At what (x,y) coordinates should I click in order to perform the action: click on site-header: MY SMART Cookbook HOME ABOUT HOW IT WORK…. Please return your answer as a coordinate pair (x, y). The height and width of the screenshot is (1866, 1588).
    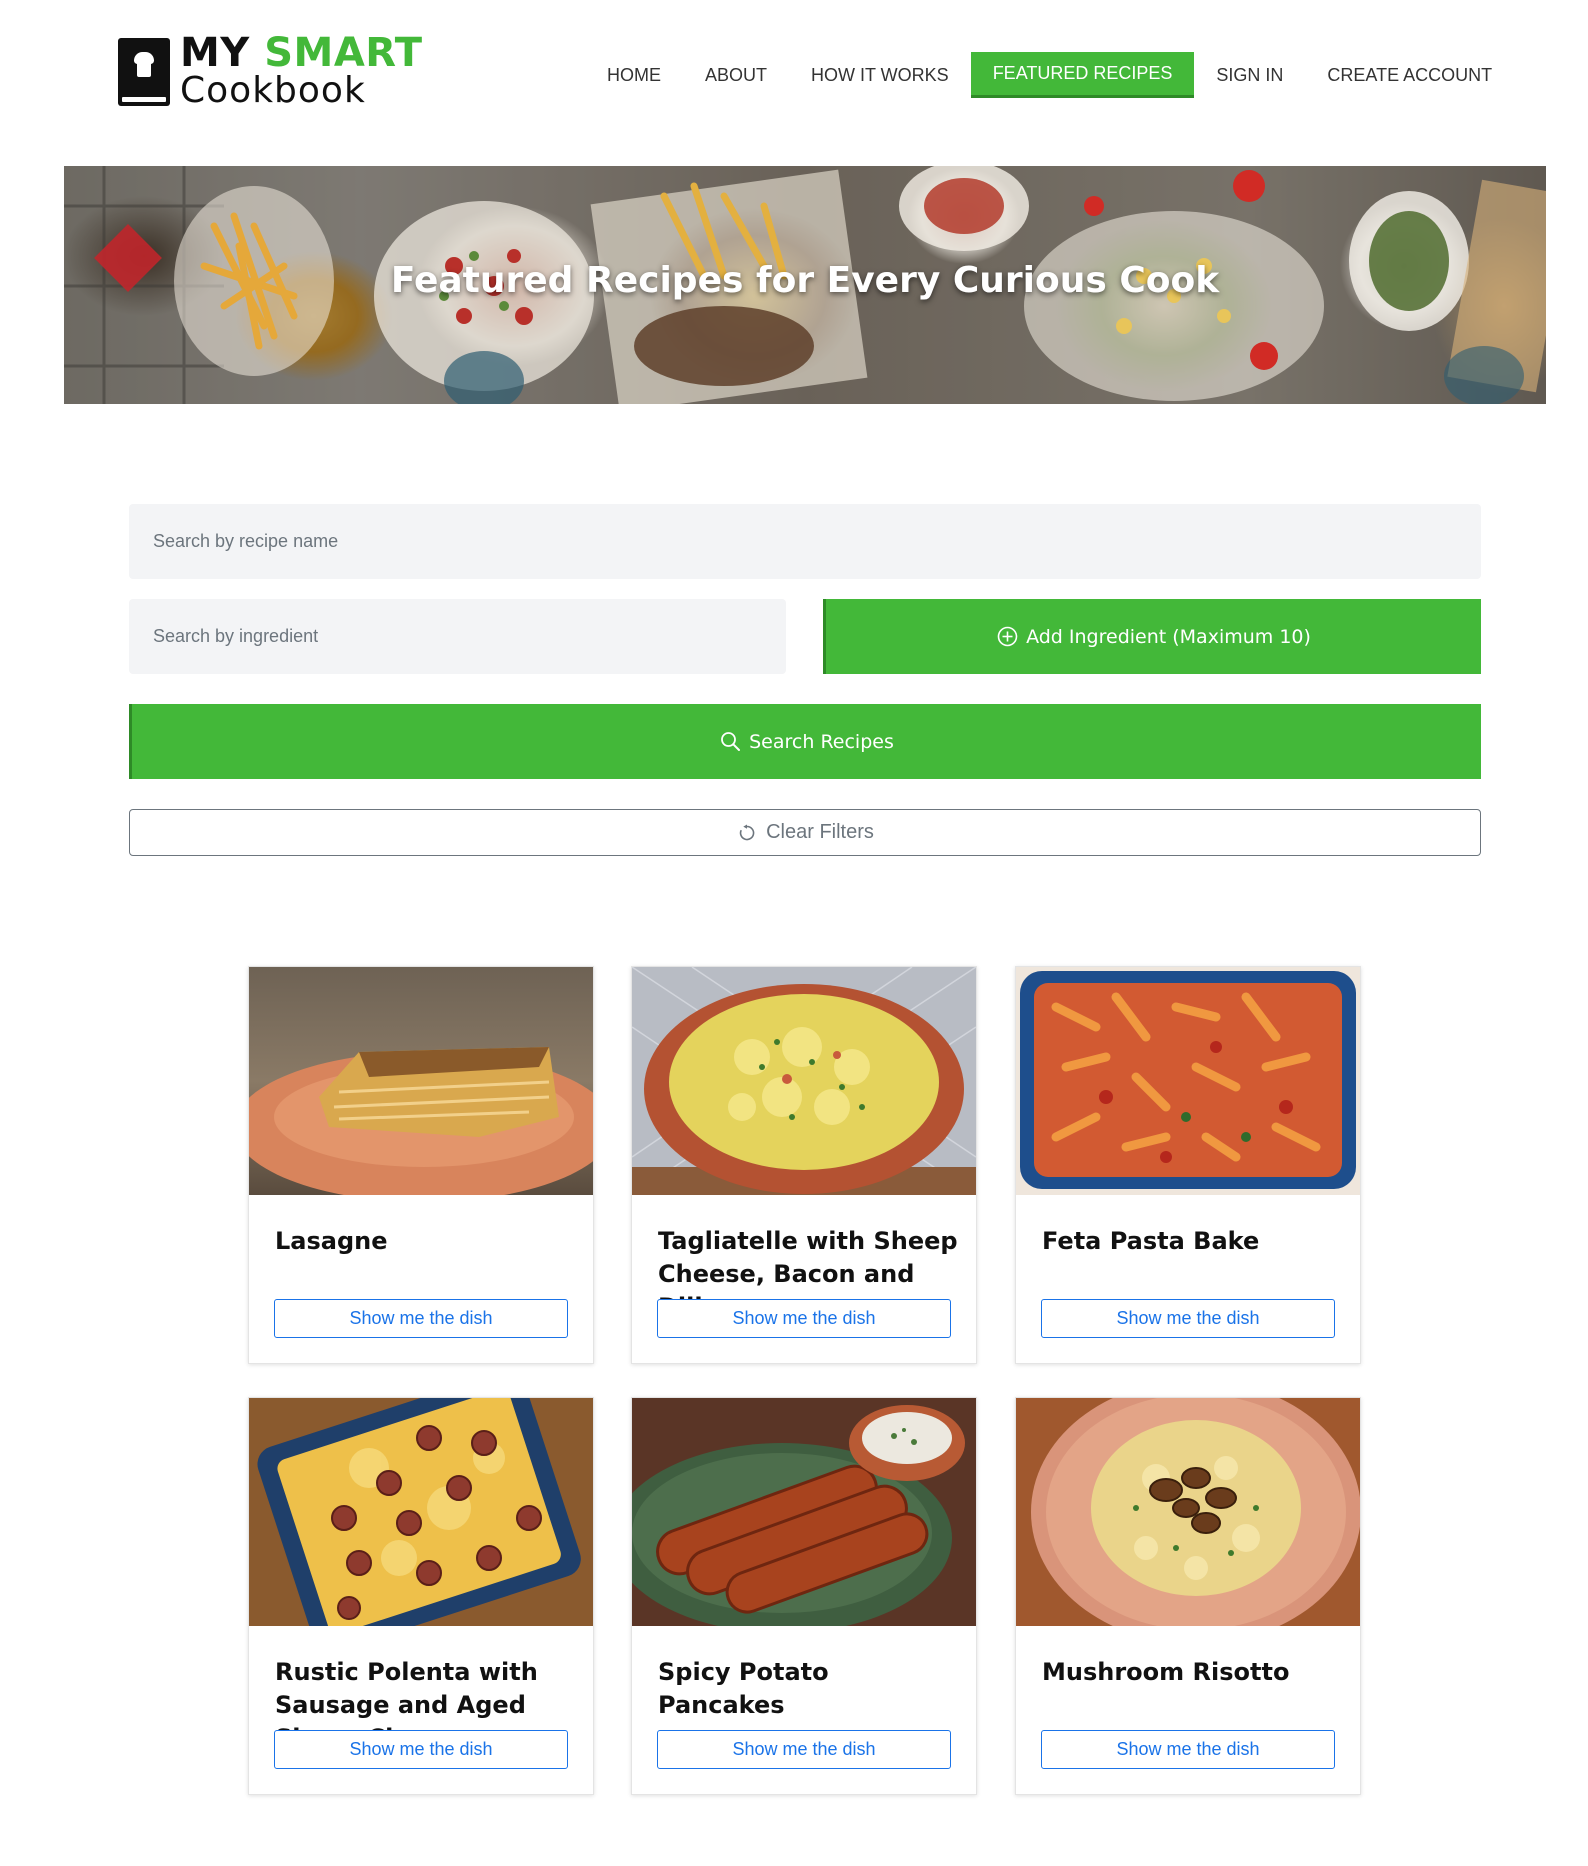
    Looking at the image, I should click on (794, 80).